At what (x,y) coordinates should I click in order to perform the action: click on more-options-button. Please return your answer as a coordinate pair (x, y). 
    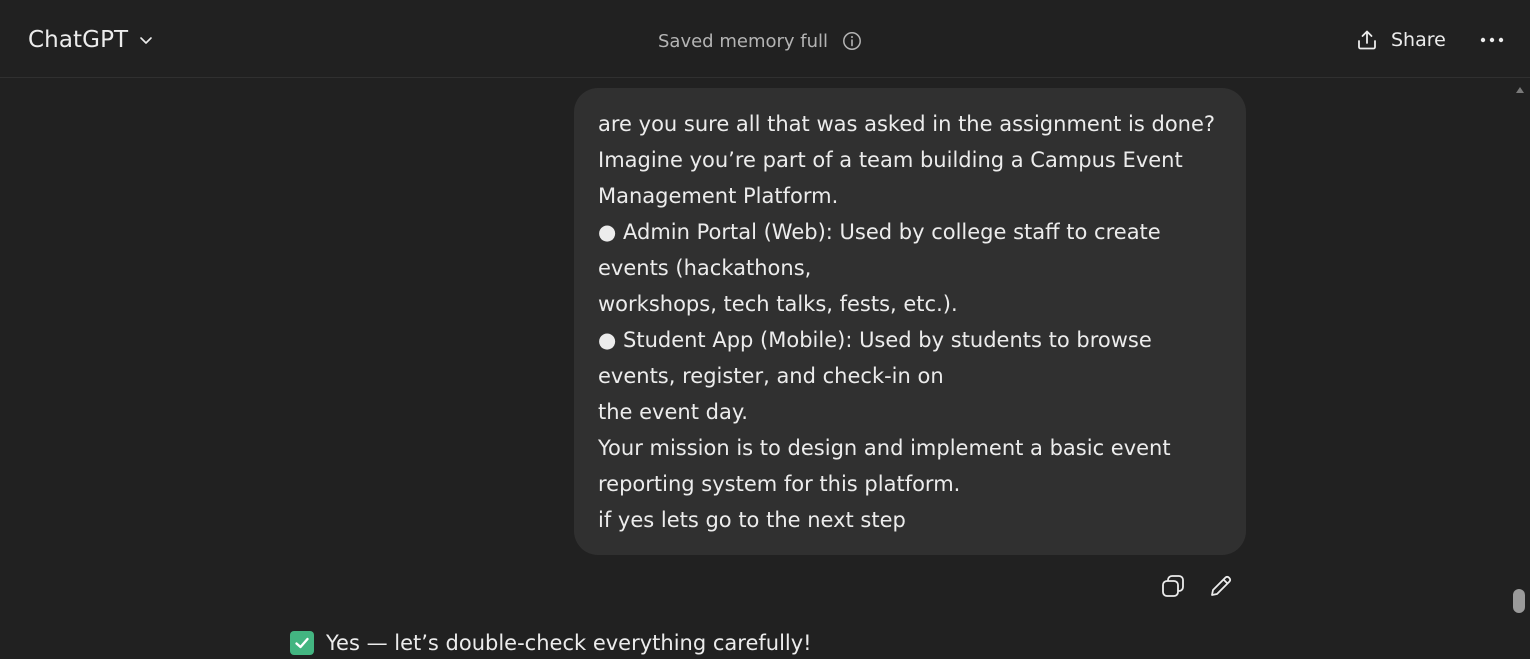
    Looking at the image, I should click on (1492, 40).